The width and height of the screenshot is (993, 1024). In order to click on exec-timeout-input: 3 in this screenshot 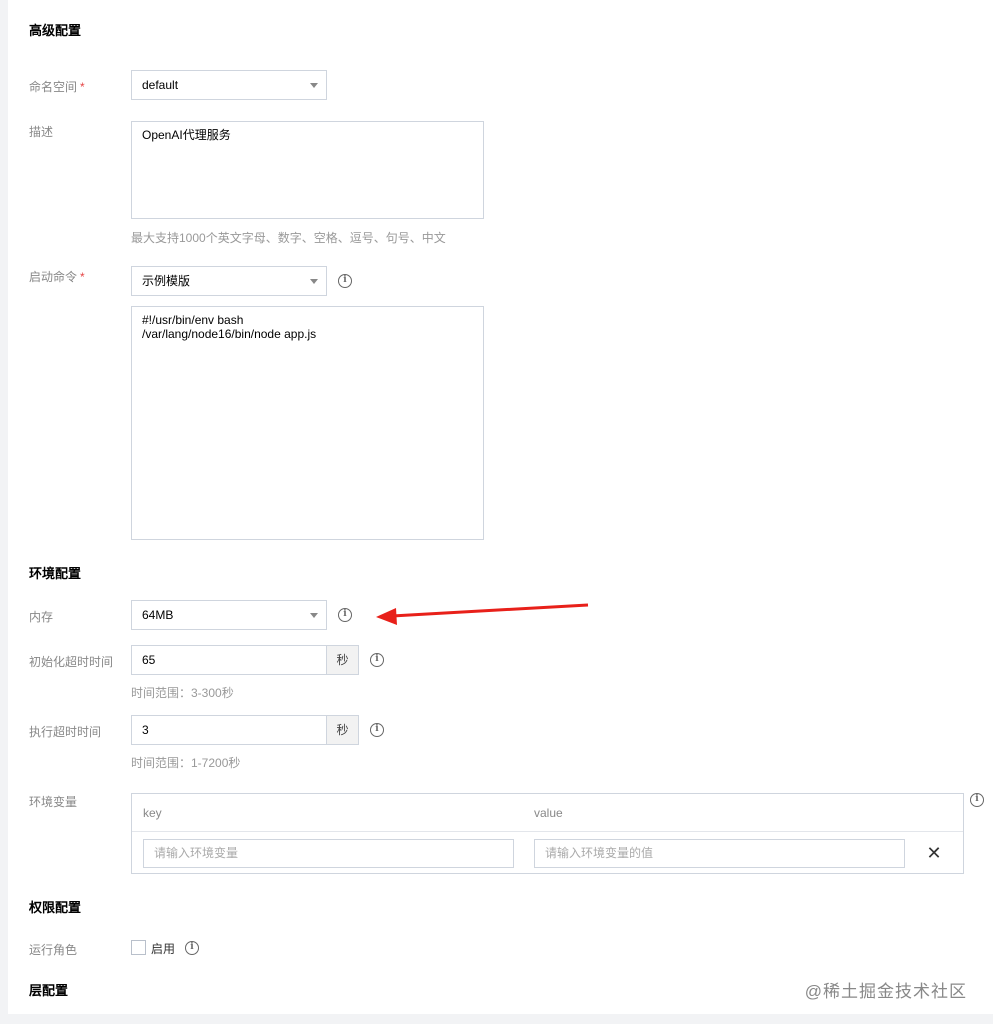, I will do `click(229, 730)`.